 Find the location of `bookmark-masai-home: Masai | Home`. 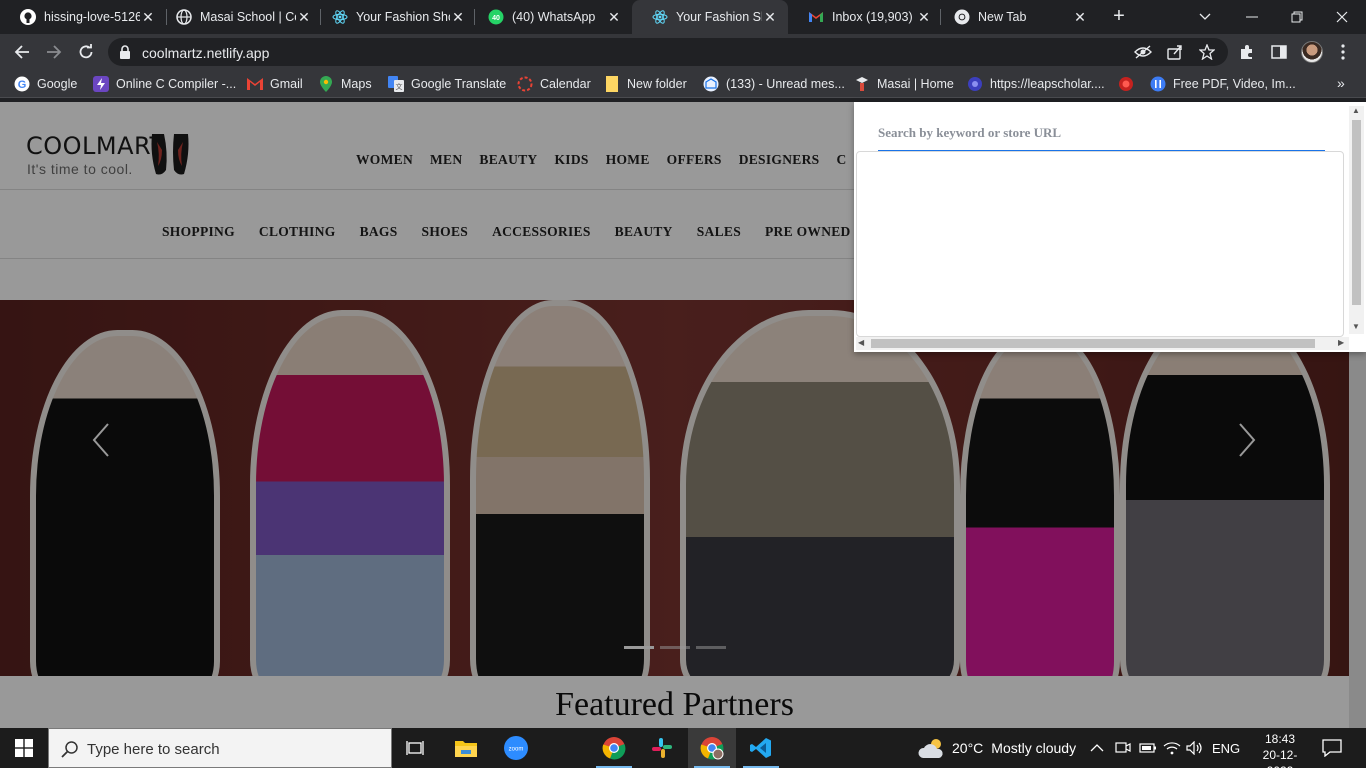

bookmark-masai-home: Masai | Home is located at coordinates (904, 84).